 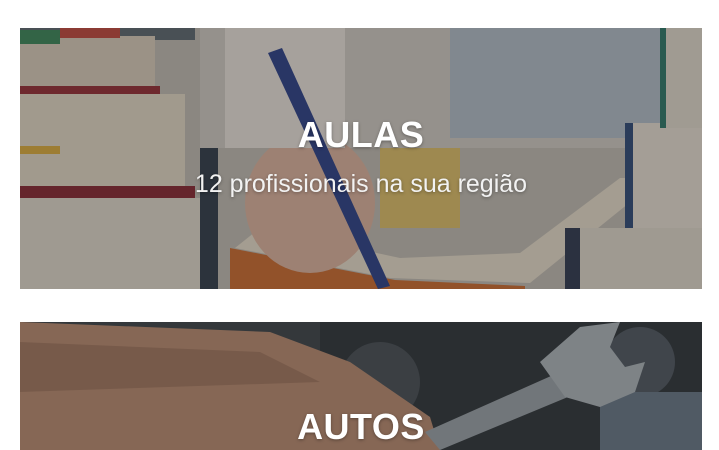 I want to click on category-title: AULAS, so click(x=361, y=134).